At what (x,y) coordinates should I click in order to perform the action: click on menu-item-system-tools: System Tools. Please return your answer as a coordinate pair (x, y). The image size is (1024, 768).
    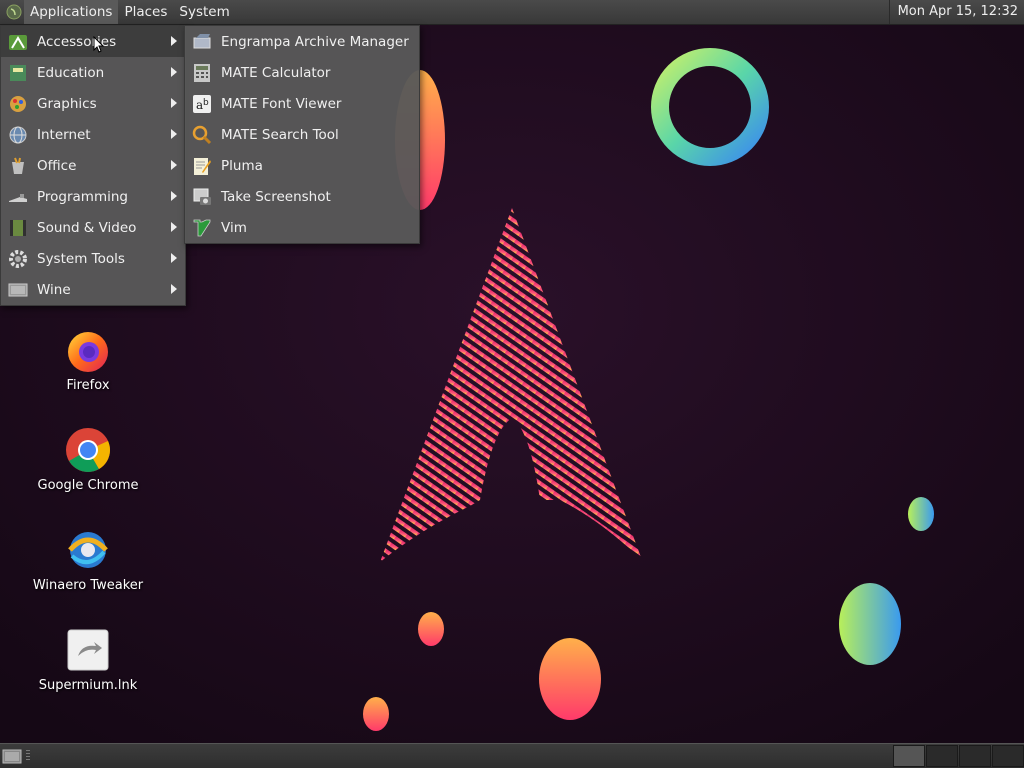
    Looking at the image, I should click on (93, 258).